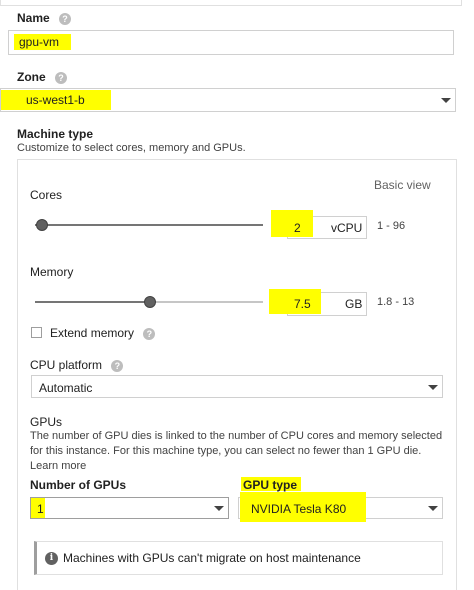  Describe the element at coordinates (228, 100) in the screenshot. I see `zone-select: us-west1-b` at that location.